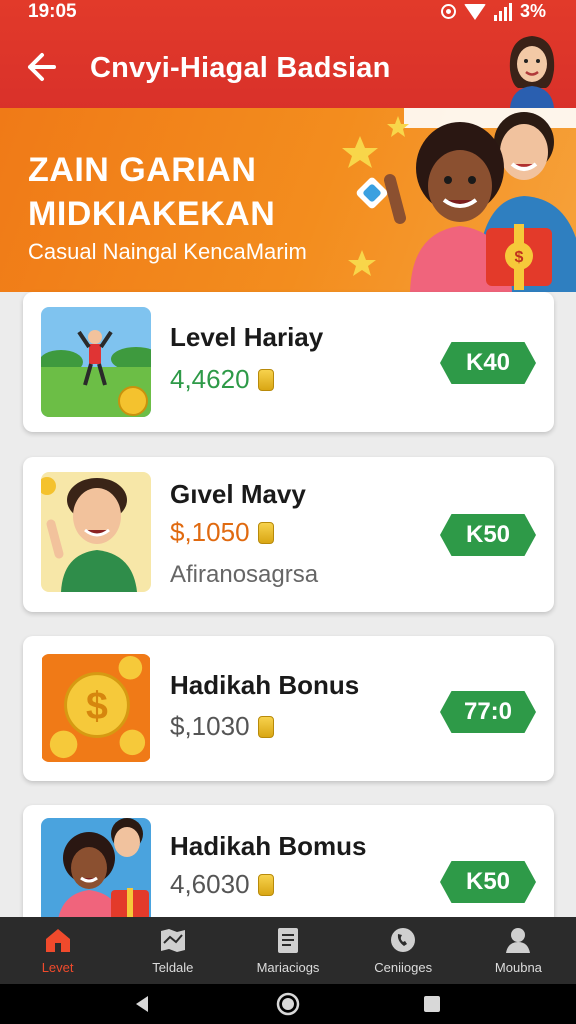  Describe the element at coordinates (288, 940) in the screenshot. I see `document-icon` at that location.